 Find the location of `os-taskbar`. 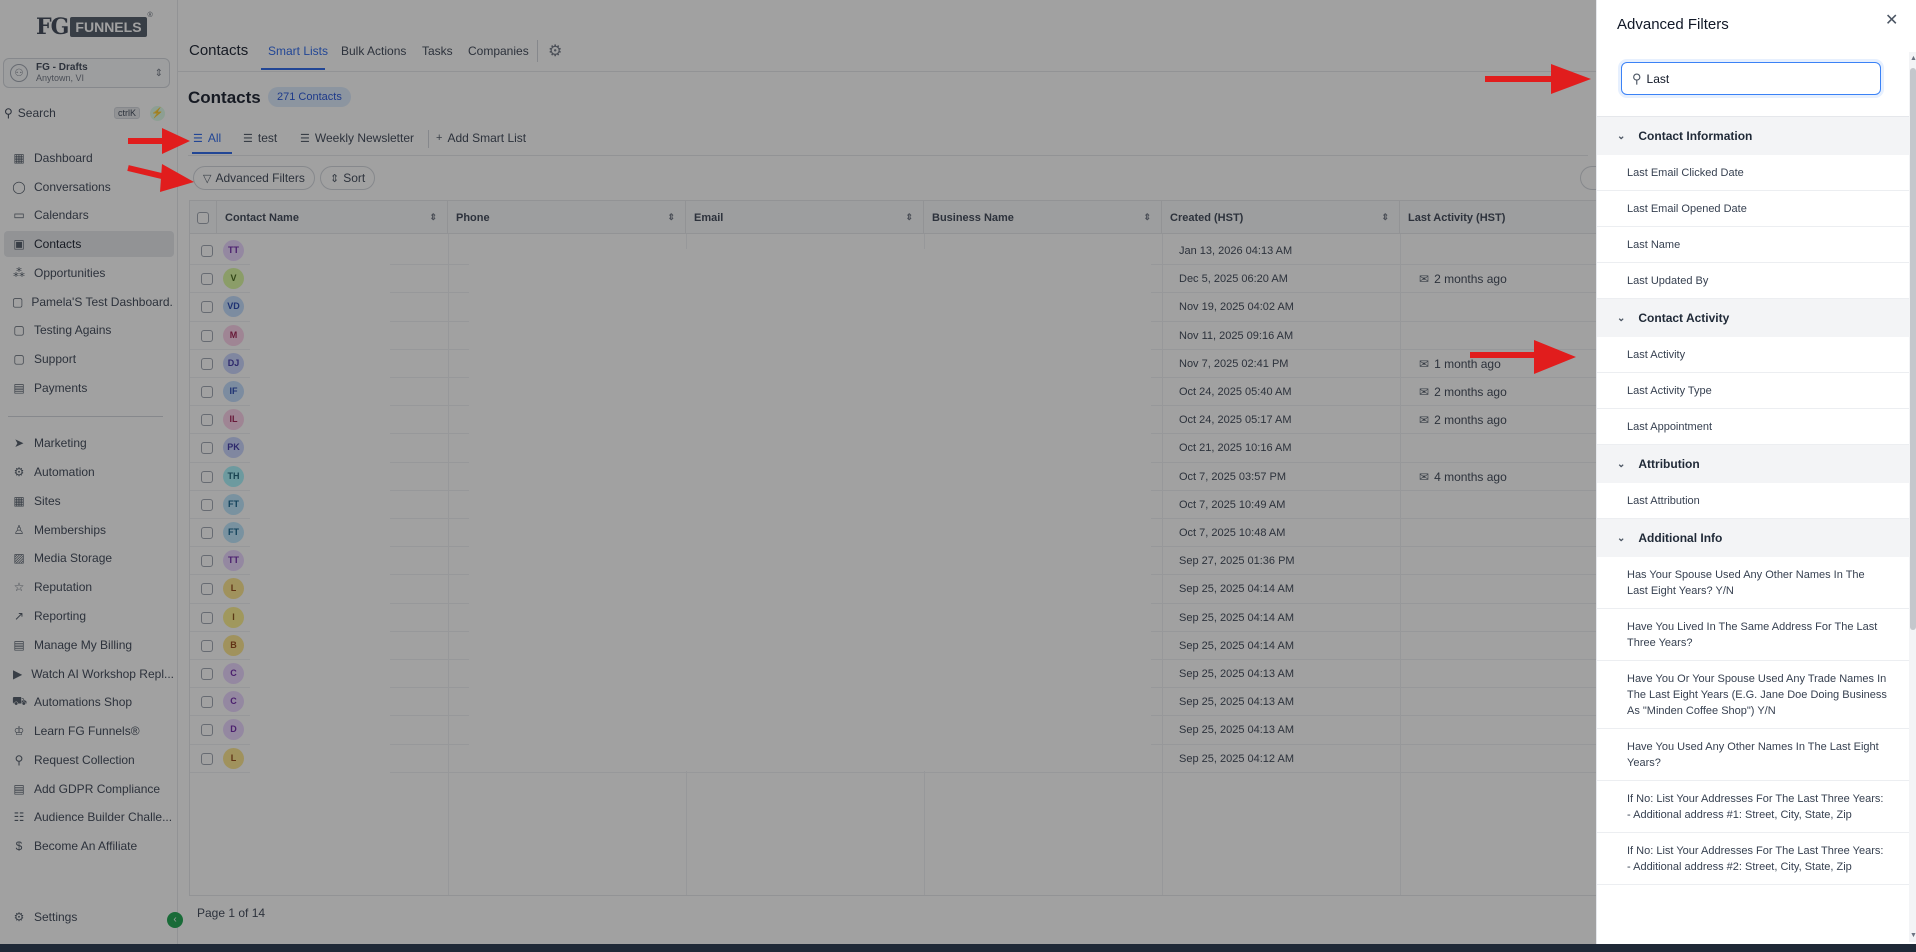

os-taskbar is located at coordinates (958, 948).